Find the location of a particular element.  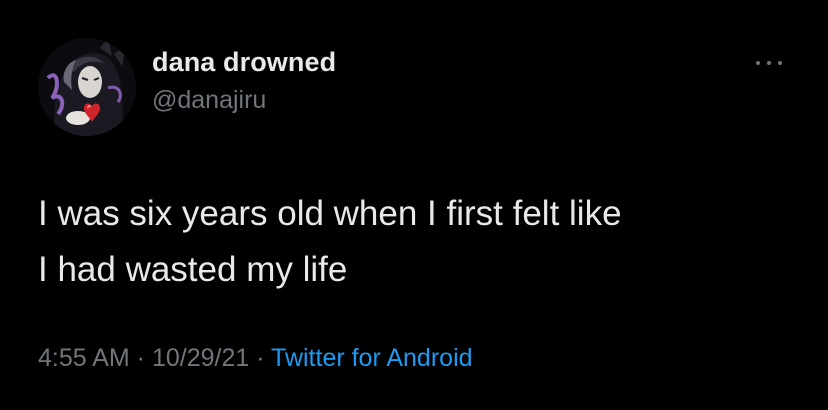

tweet-source-link: Twitter for Android is located at coordinates (371, 358).